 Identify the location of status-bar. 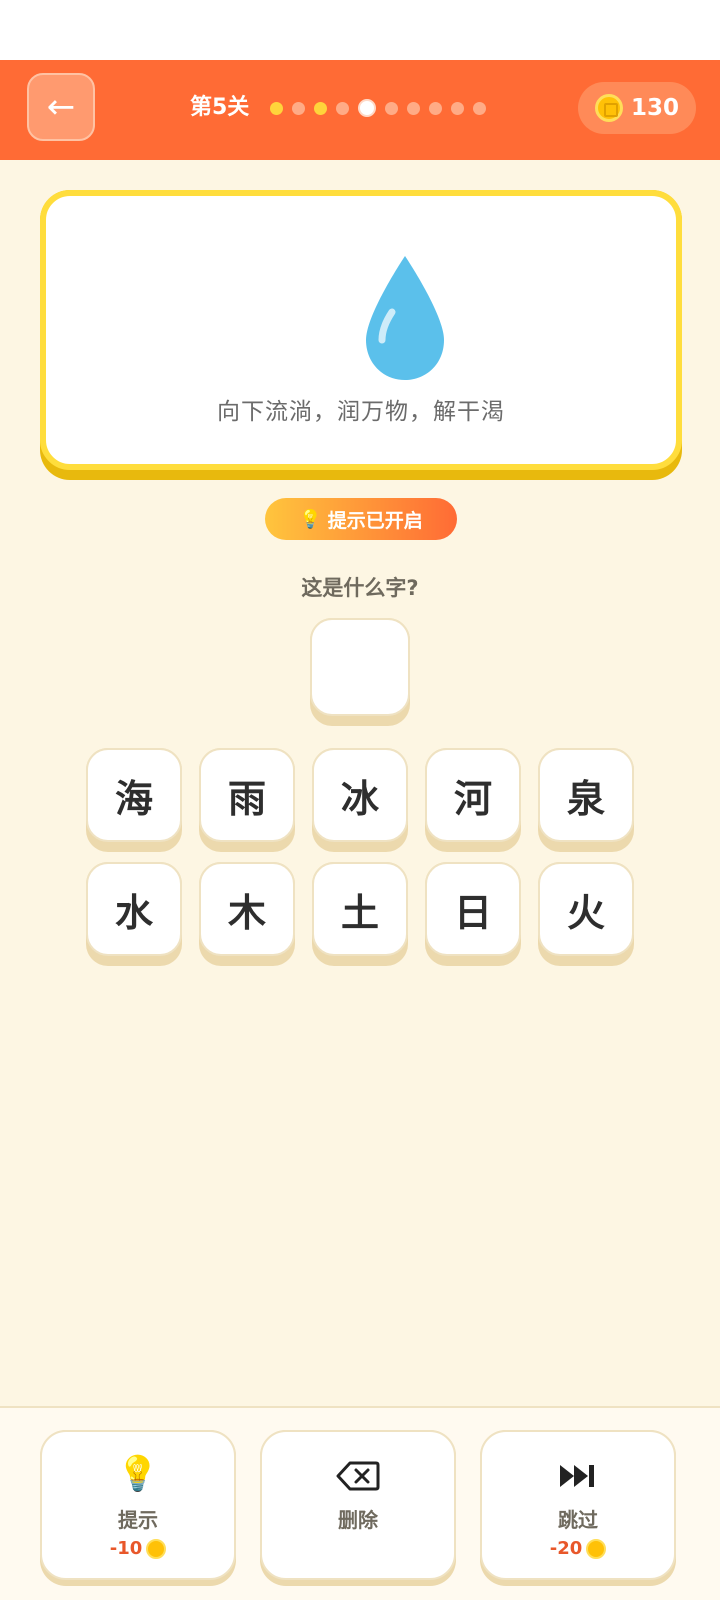
(360, 30).